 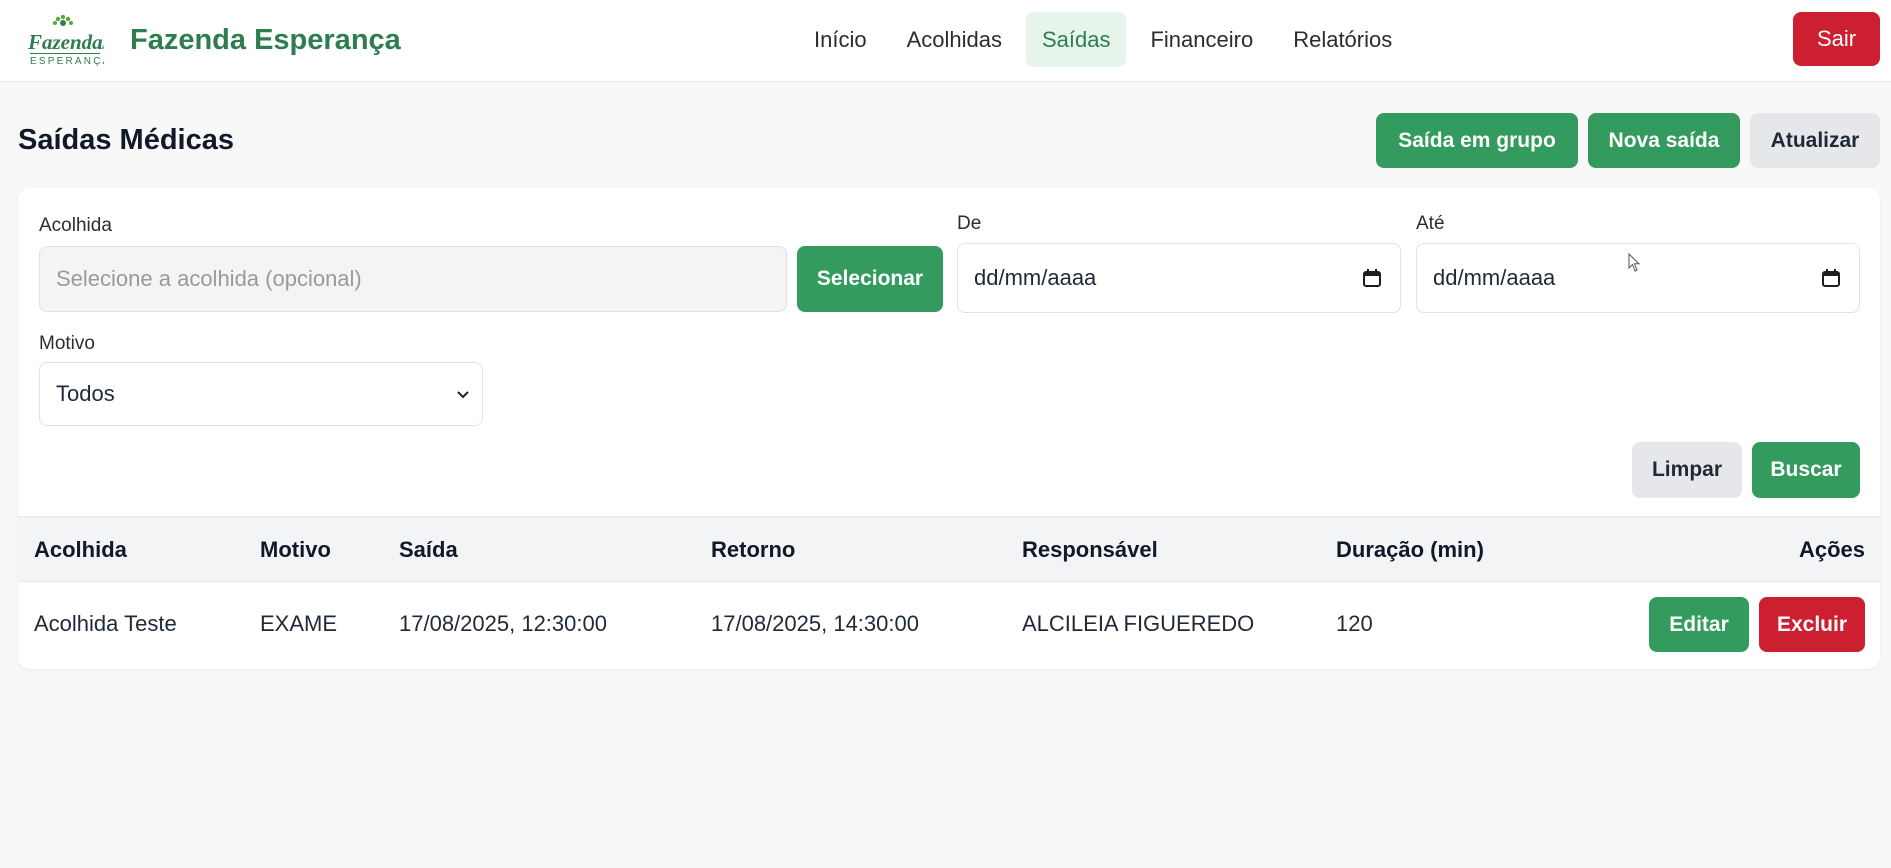 What do you see at coordinates (101, 48) in the screenshot?
I see `svg-text: da` at bounding box center [101, 48].